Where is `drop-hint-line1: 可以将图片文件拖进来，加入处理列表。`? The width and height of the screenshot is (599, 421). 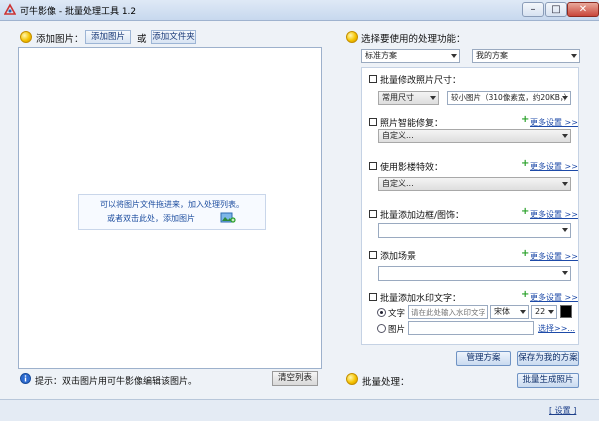 drop-hint-line1: 可以将图片文件拖进来，加入处理列表。 is located at coordinates (172, 204).